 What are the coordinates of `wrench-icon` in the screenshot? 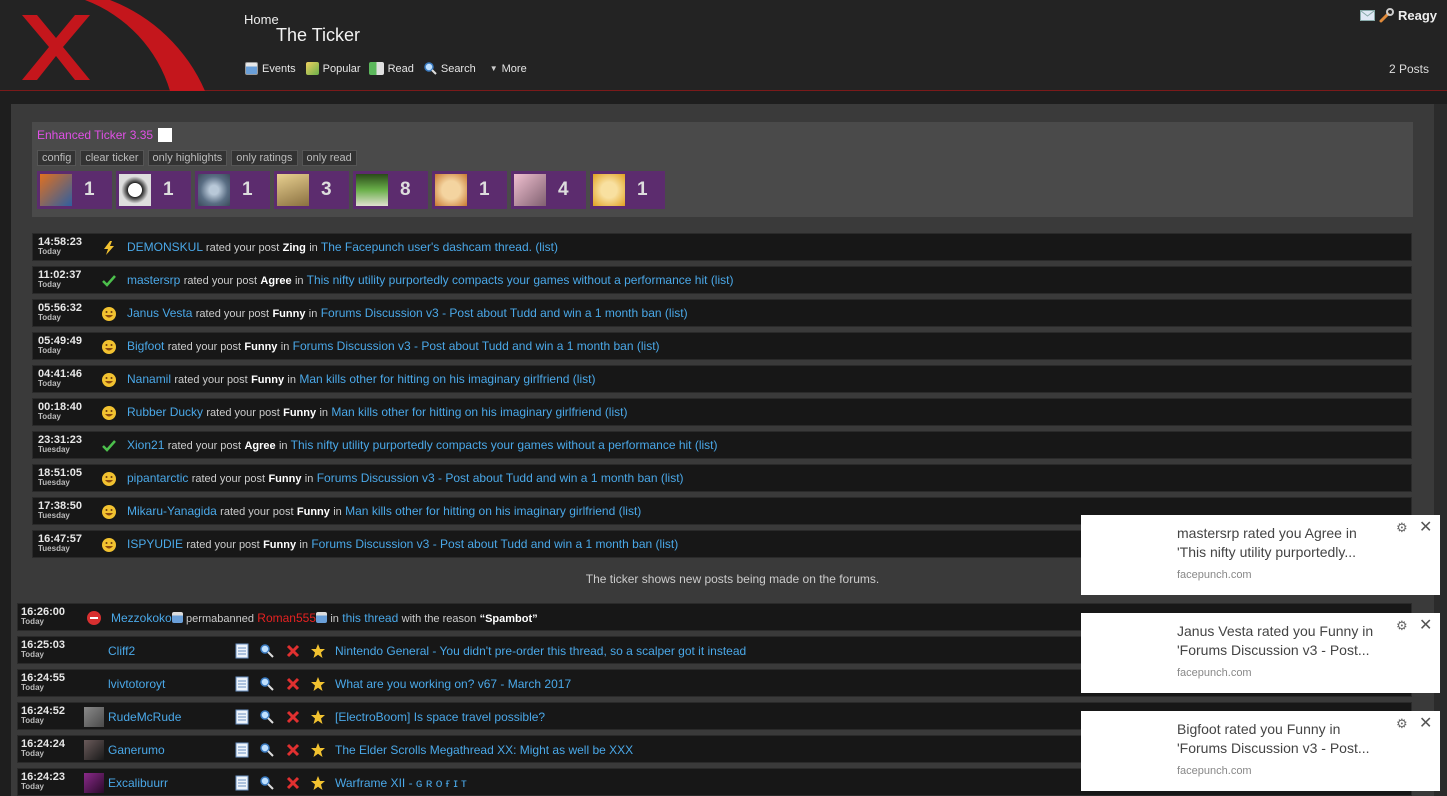 It's located at (1386, 15).